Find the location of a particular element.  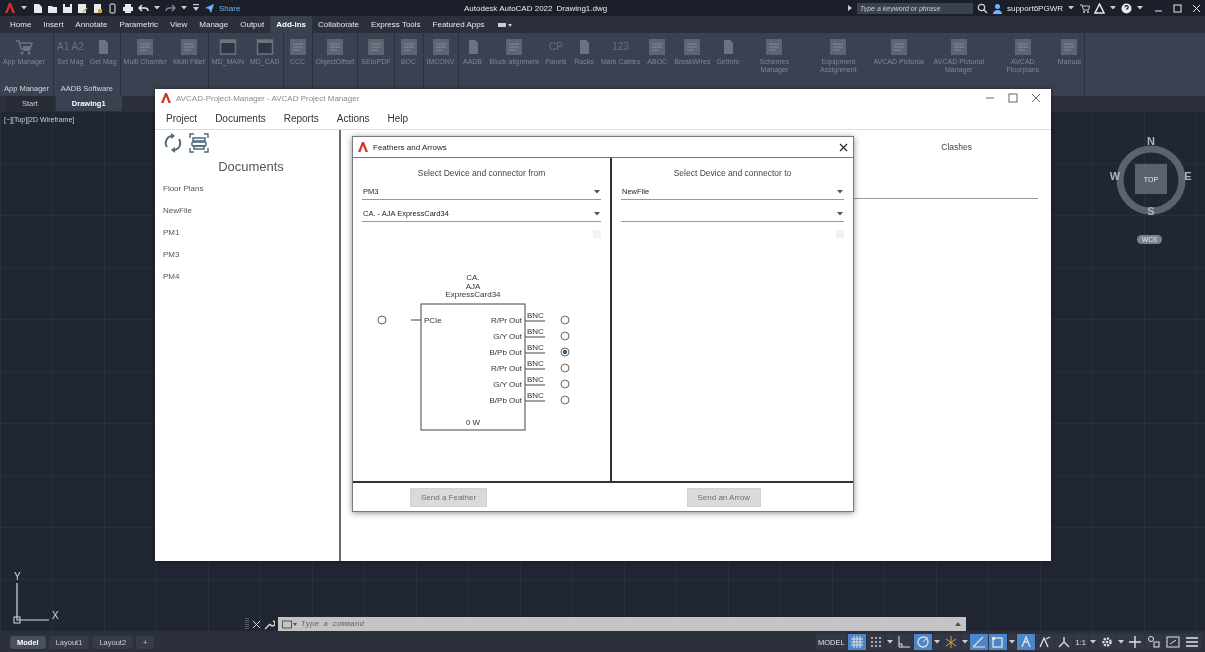

undo-icon is located at coordinates (143, 8).